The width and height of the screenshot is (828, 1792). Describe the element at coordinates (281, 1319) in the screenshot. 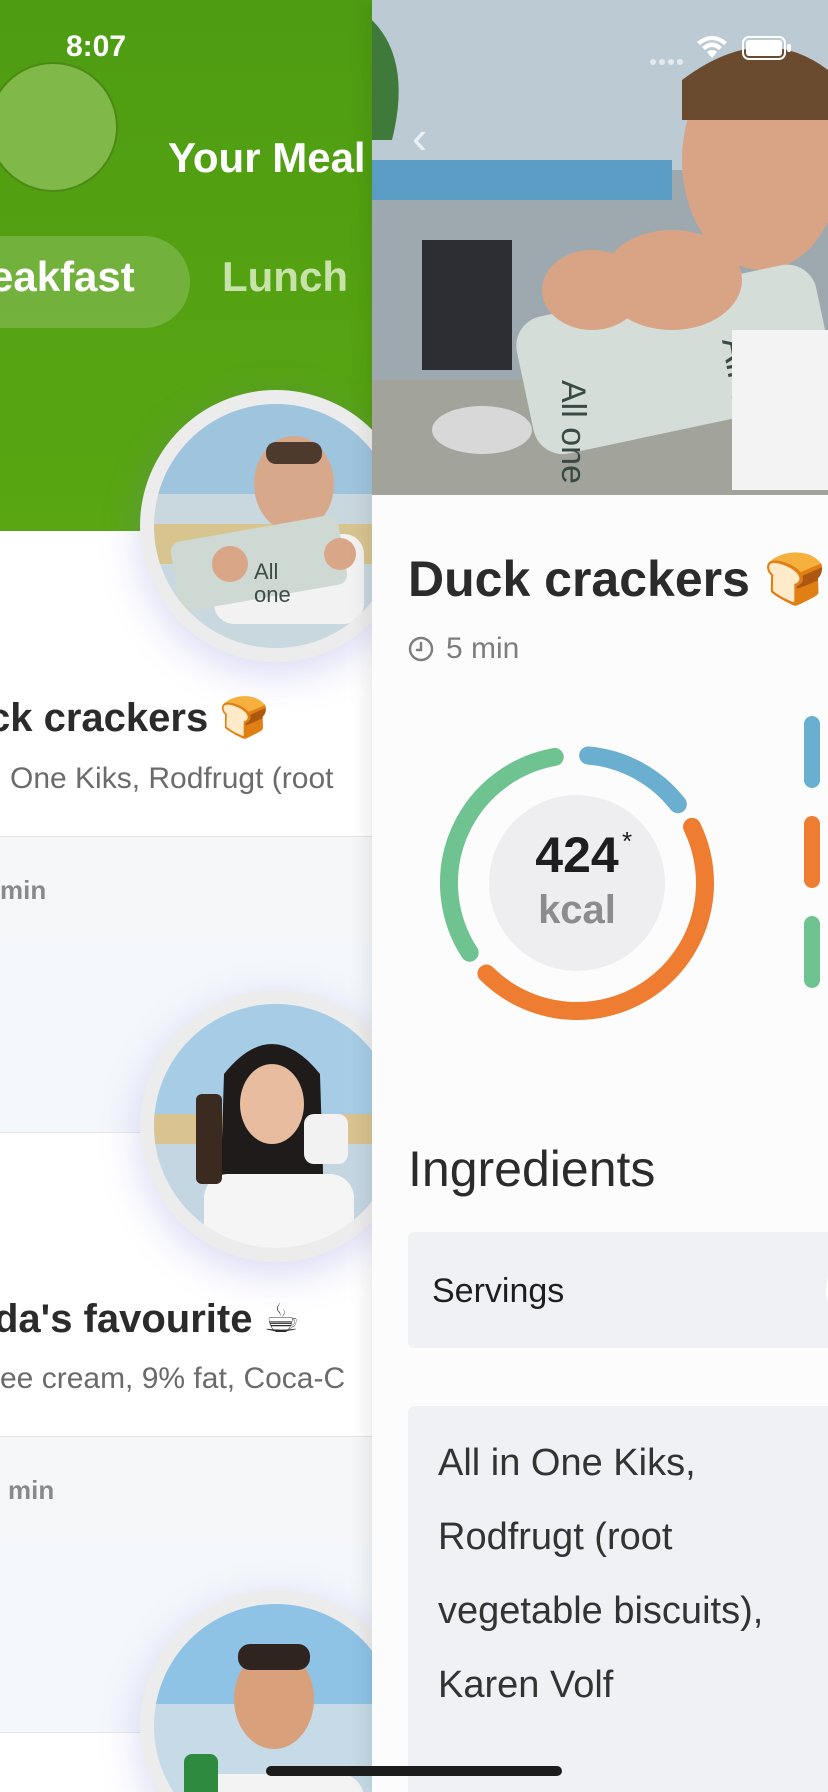

I see `coffee-emoji-icon: ☕` at that location.